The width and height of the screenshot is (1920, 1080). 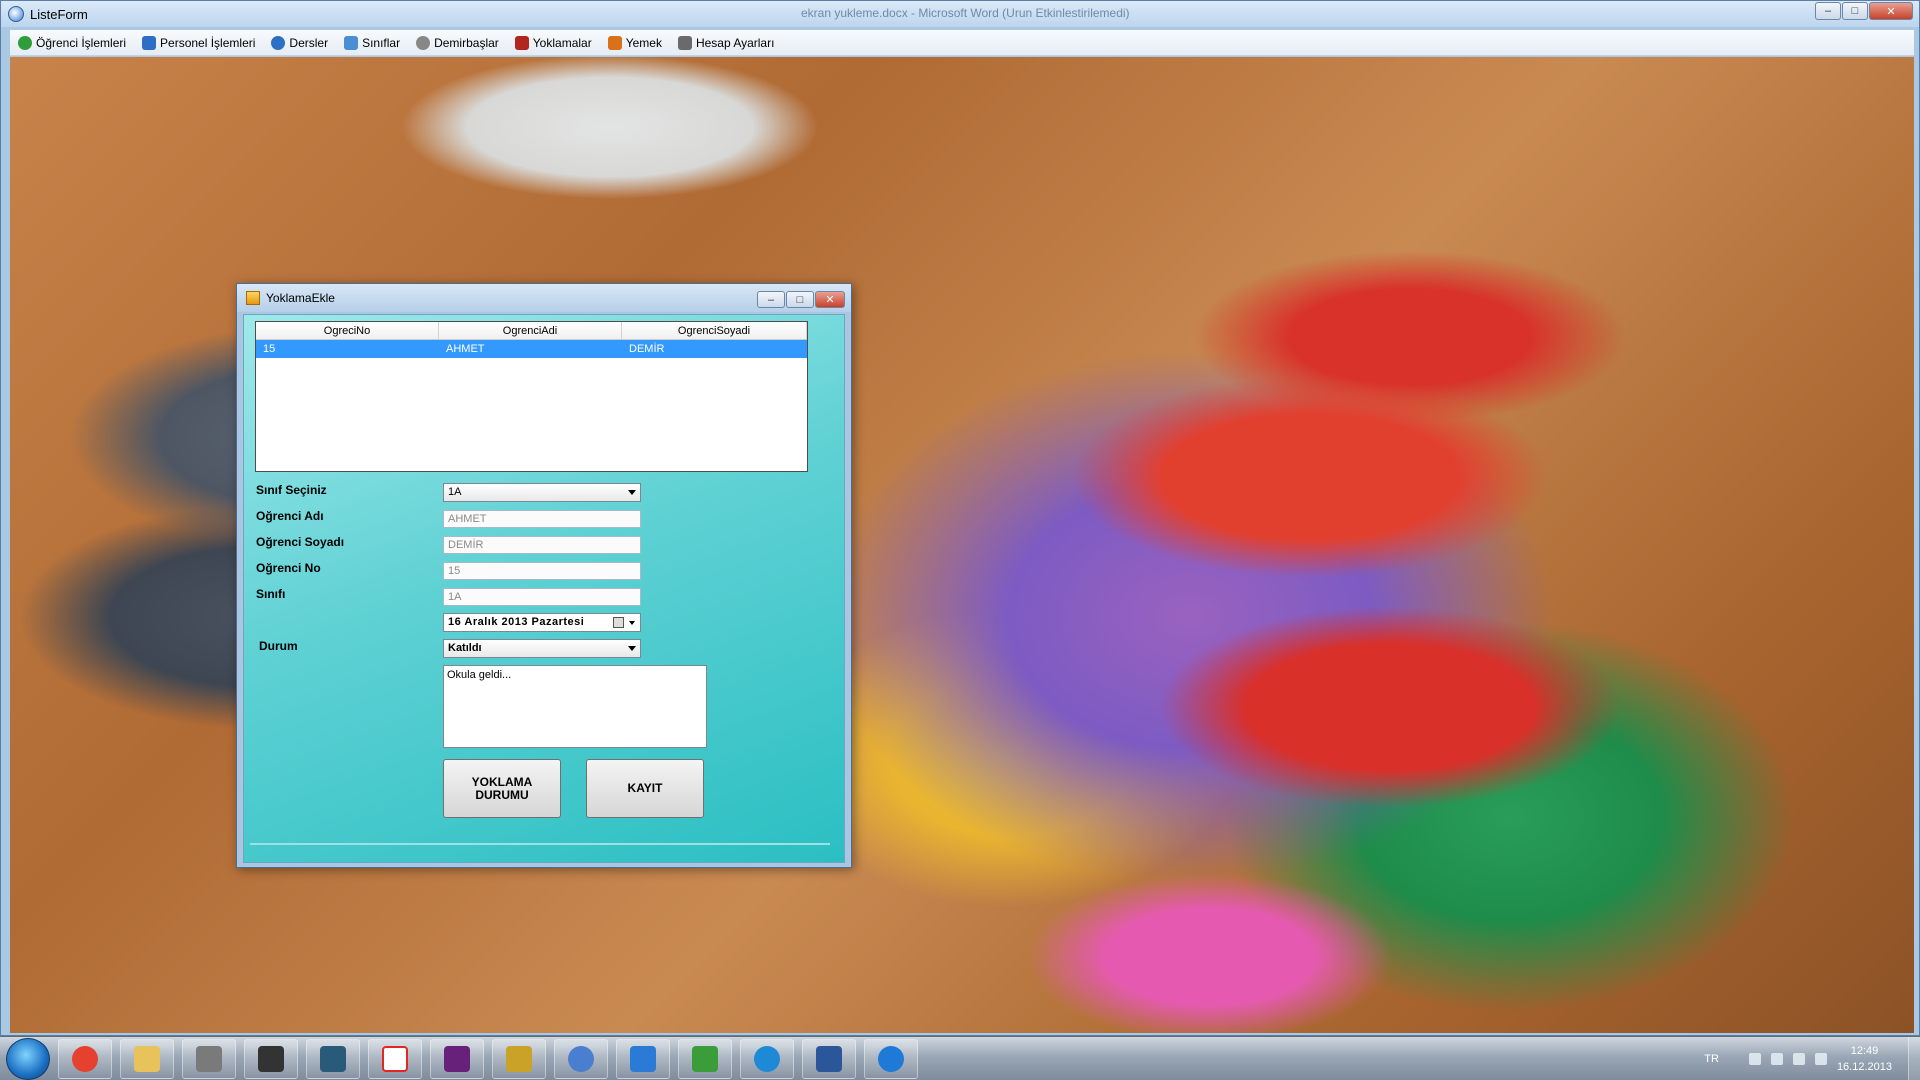 I want to click on menu-yemek: Yemek, so click(x=634, y=42).